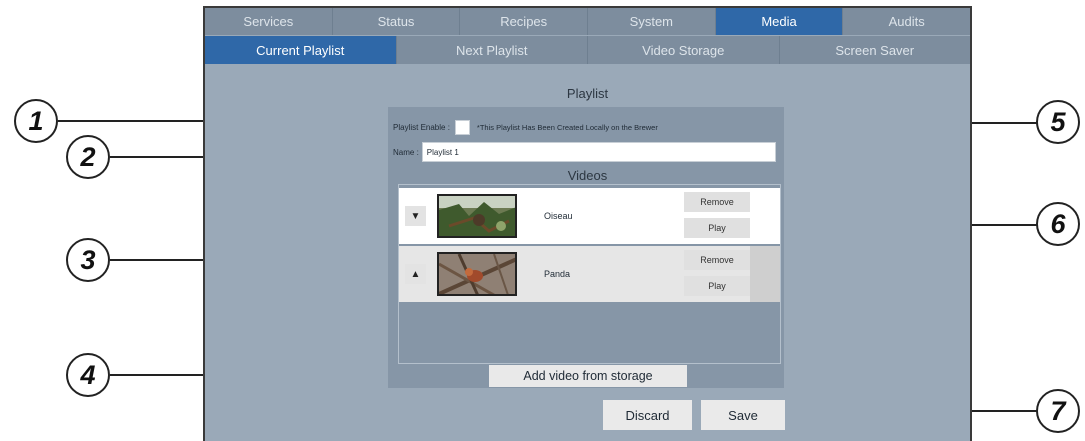  I want to click on video-row-panda: ▲ Panda Remove Play, so click(589, 274).